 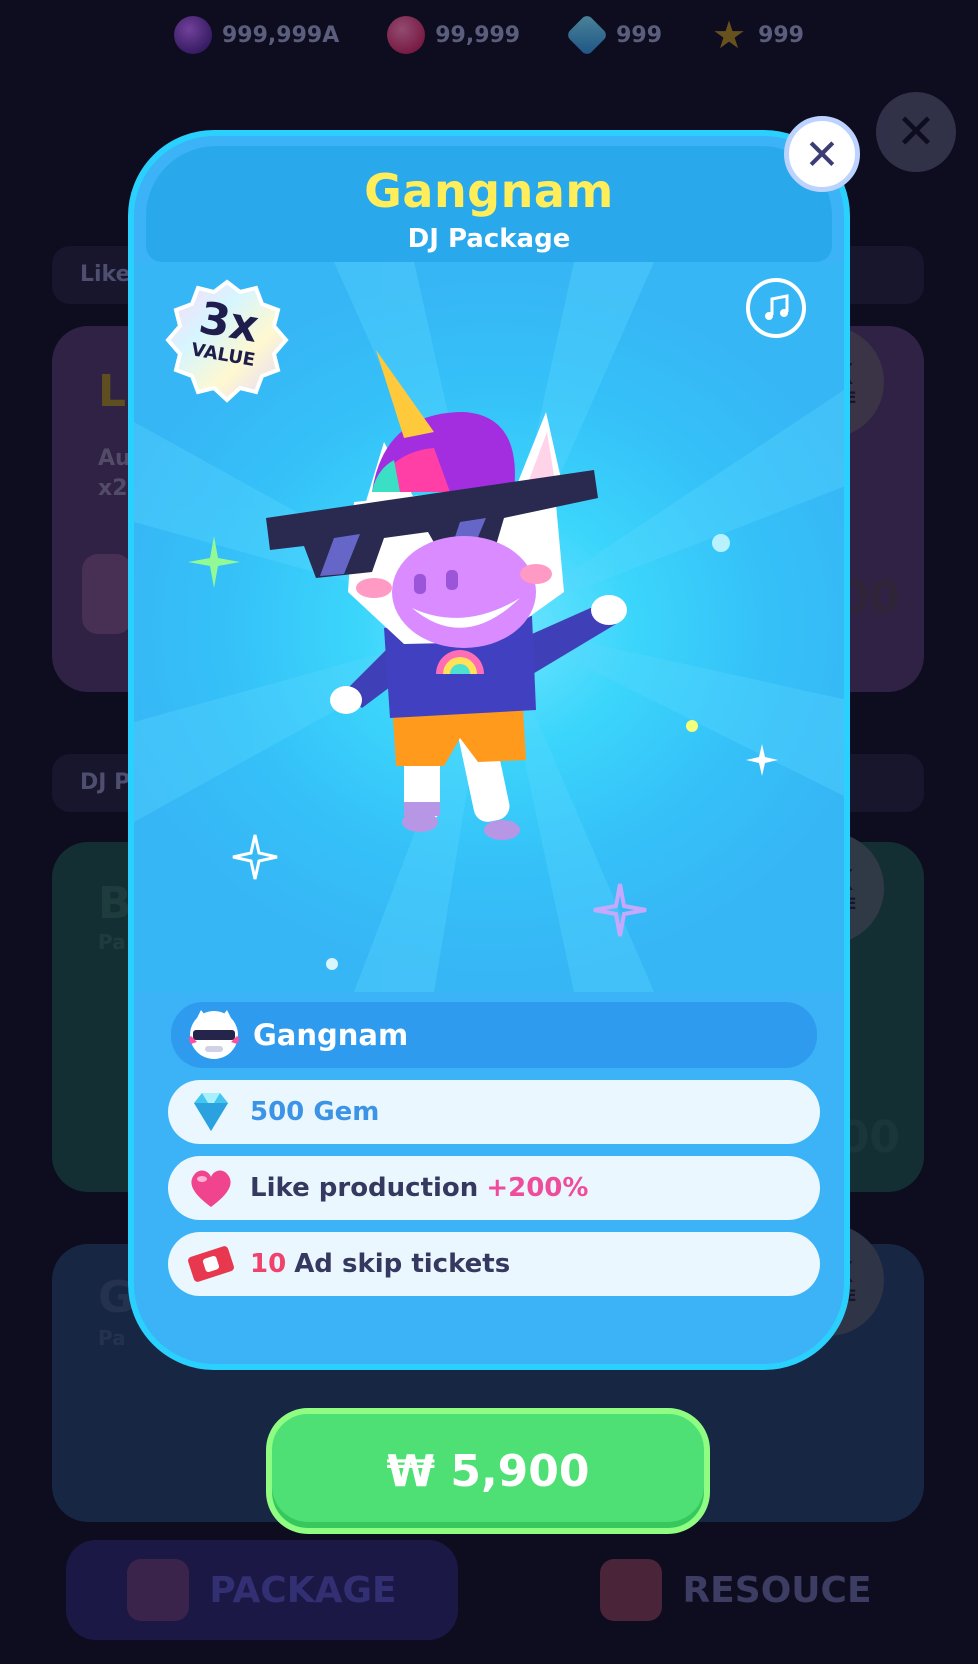 I want to click on resource-value: 999,999A, so click(x=280, y=35).